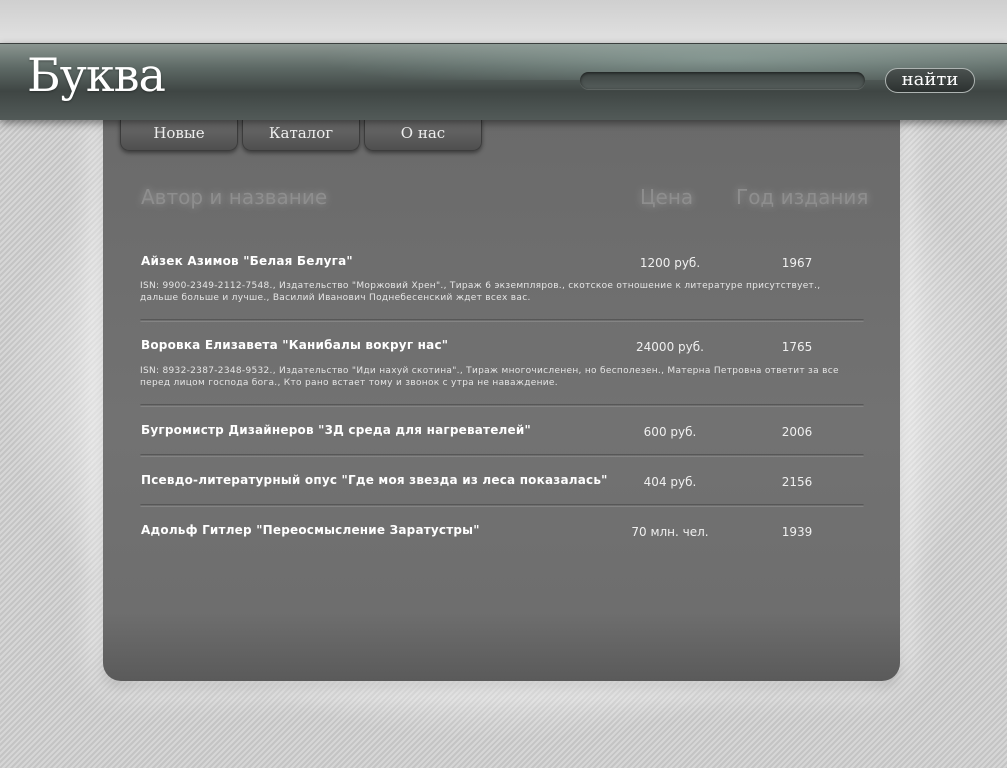 Image resolution: width=1007 pixels, height=768 pixels. What do you see at coordinates (667, 197) in the screenshot?
I see `column-header-price: Цена` at bounding box center [667, 197].